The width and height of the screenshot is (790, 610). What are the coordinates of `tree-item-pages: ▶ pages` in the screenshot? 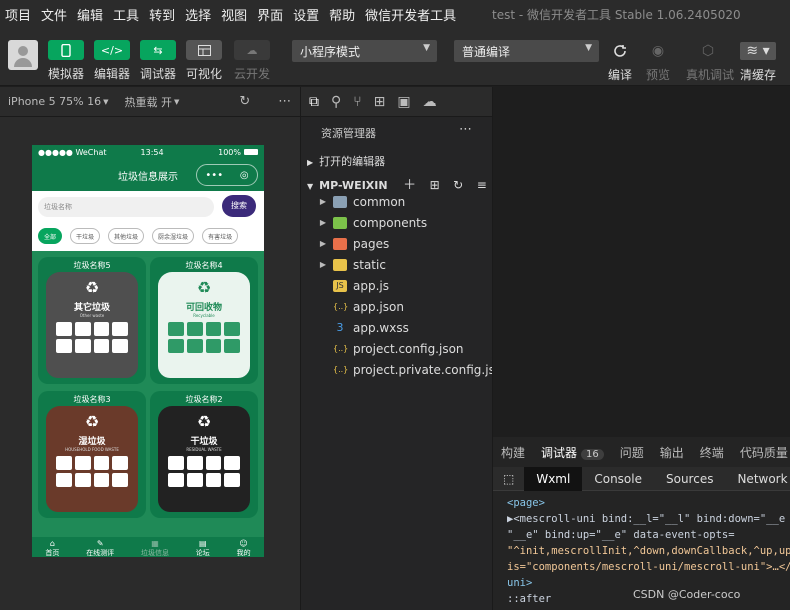 It's located at (397, 243).